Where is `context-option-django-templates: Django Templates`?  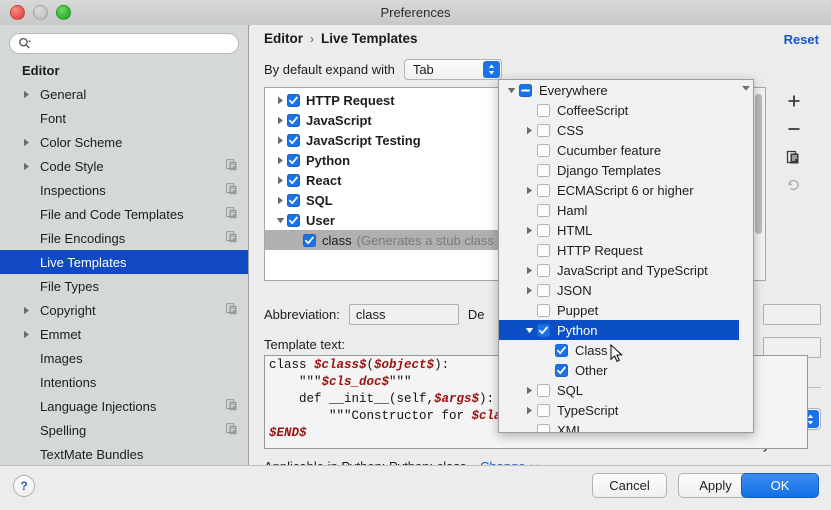 context-option-django-templates: Django Templates is located at coordinates (626, 170).